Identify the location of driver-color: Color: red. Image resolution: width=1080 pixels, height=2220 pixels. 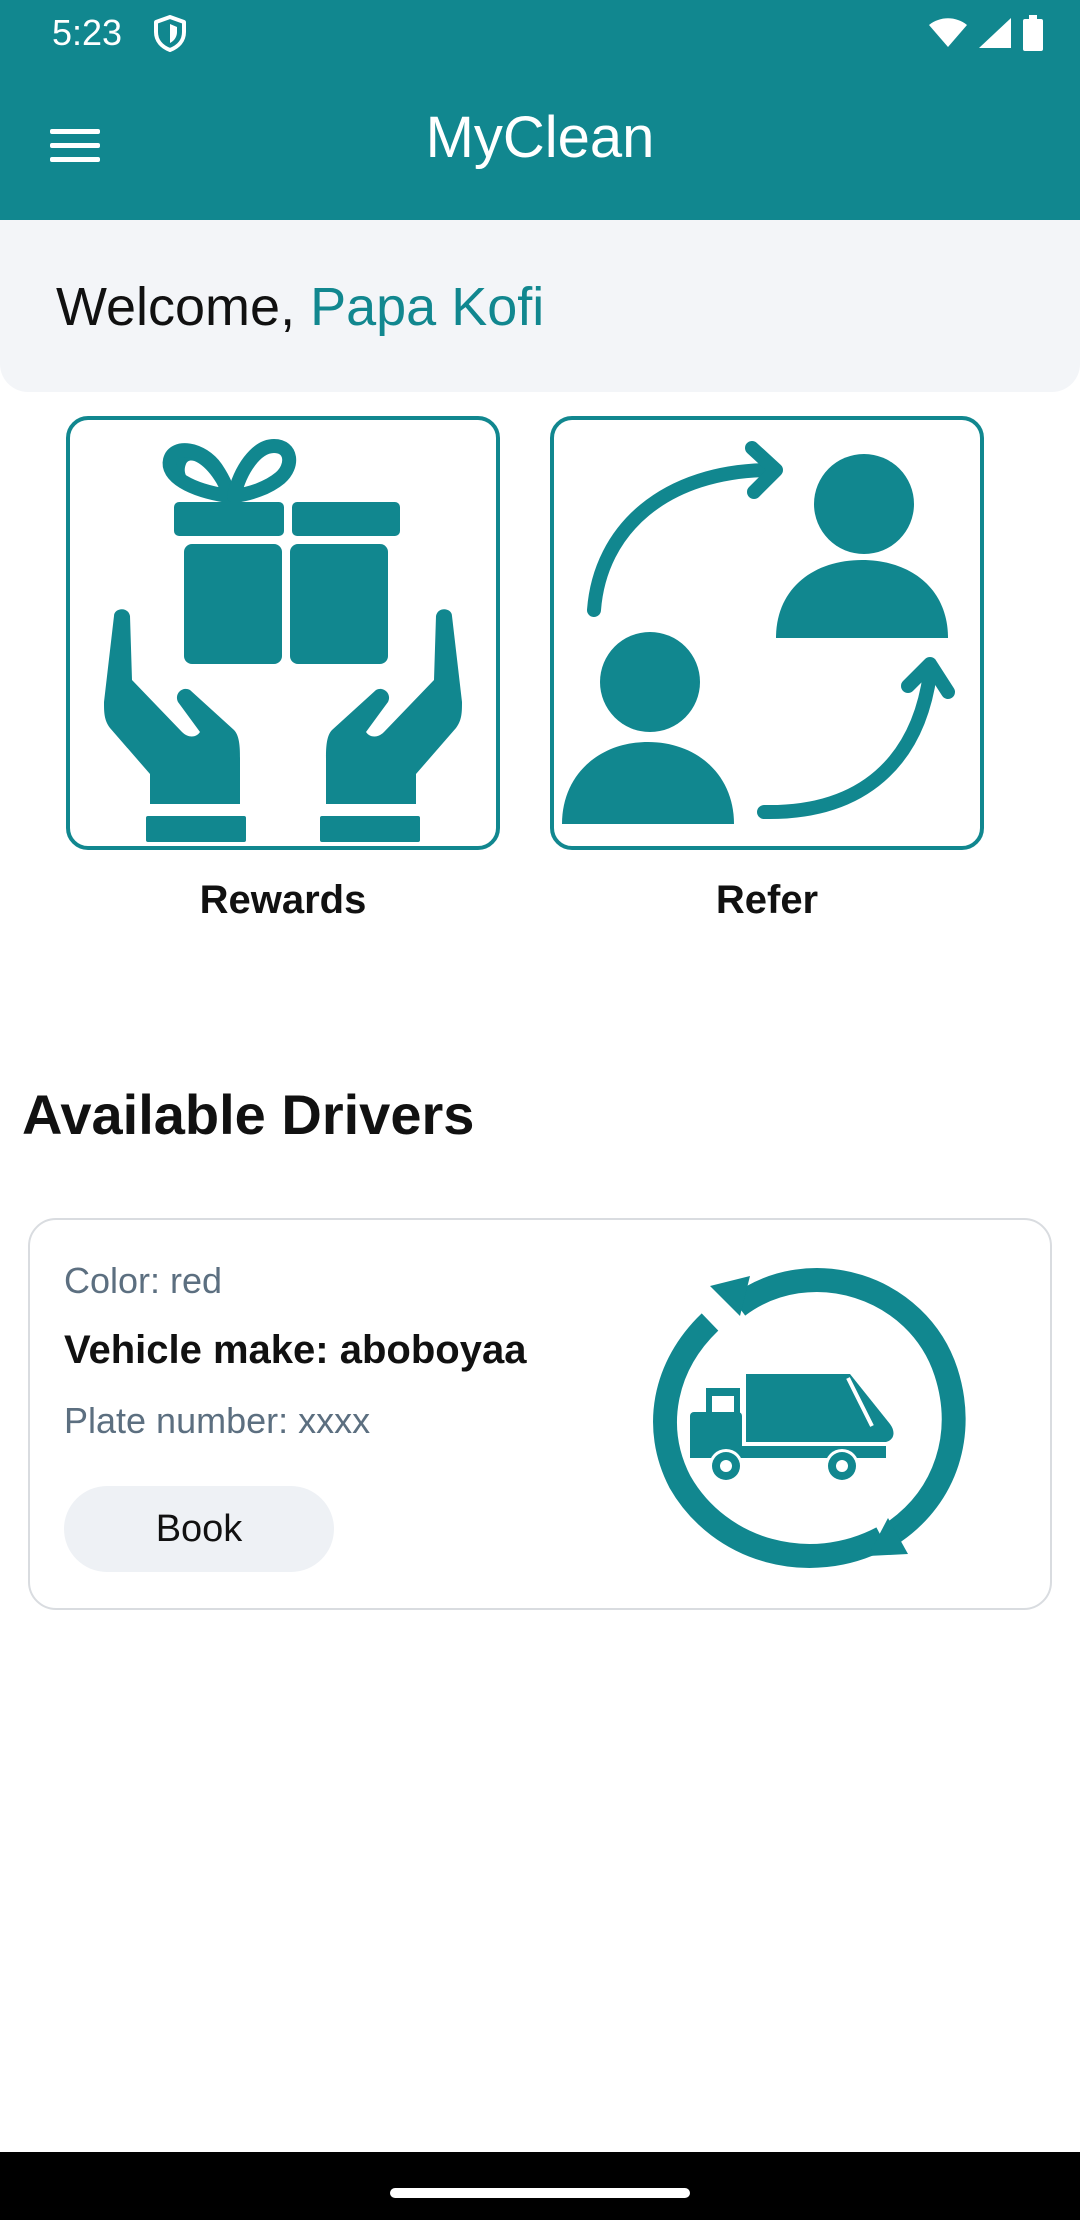
(143, 1280).